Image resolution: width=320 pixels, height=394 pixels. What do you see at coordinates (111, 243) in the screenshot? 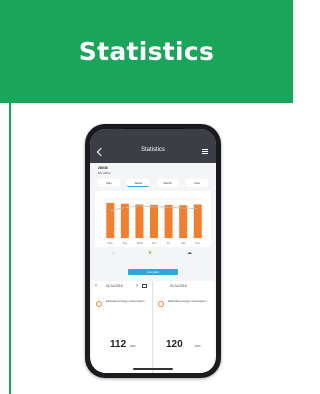
I see `chart-x-tick: Mon` at bounding box center [111, 243].